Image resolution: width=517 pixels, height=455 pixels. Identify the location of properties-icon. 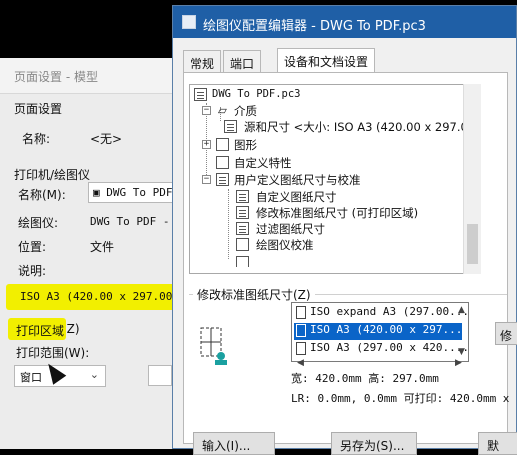
(222, 162).